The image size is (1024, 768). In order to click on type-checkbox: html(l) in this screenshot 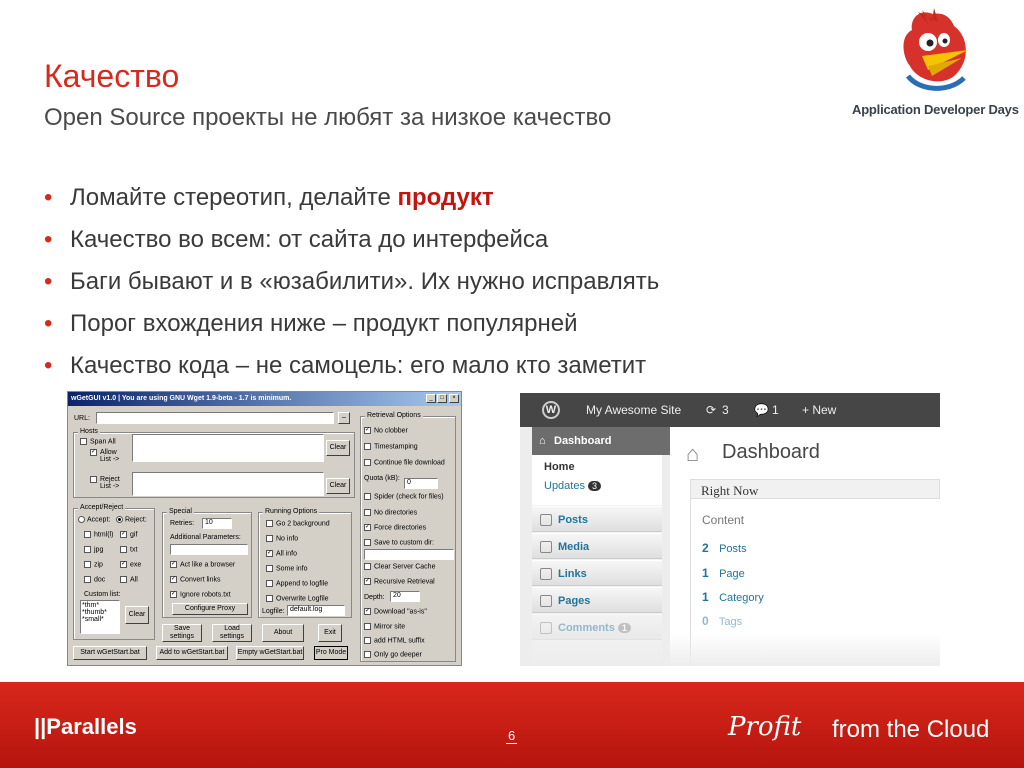, I will do `click(98, 534)`.